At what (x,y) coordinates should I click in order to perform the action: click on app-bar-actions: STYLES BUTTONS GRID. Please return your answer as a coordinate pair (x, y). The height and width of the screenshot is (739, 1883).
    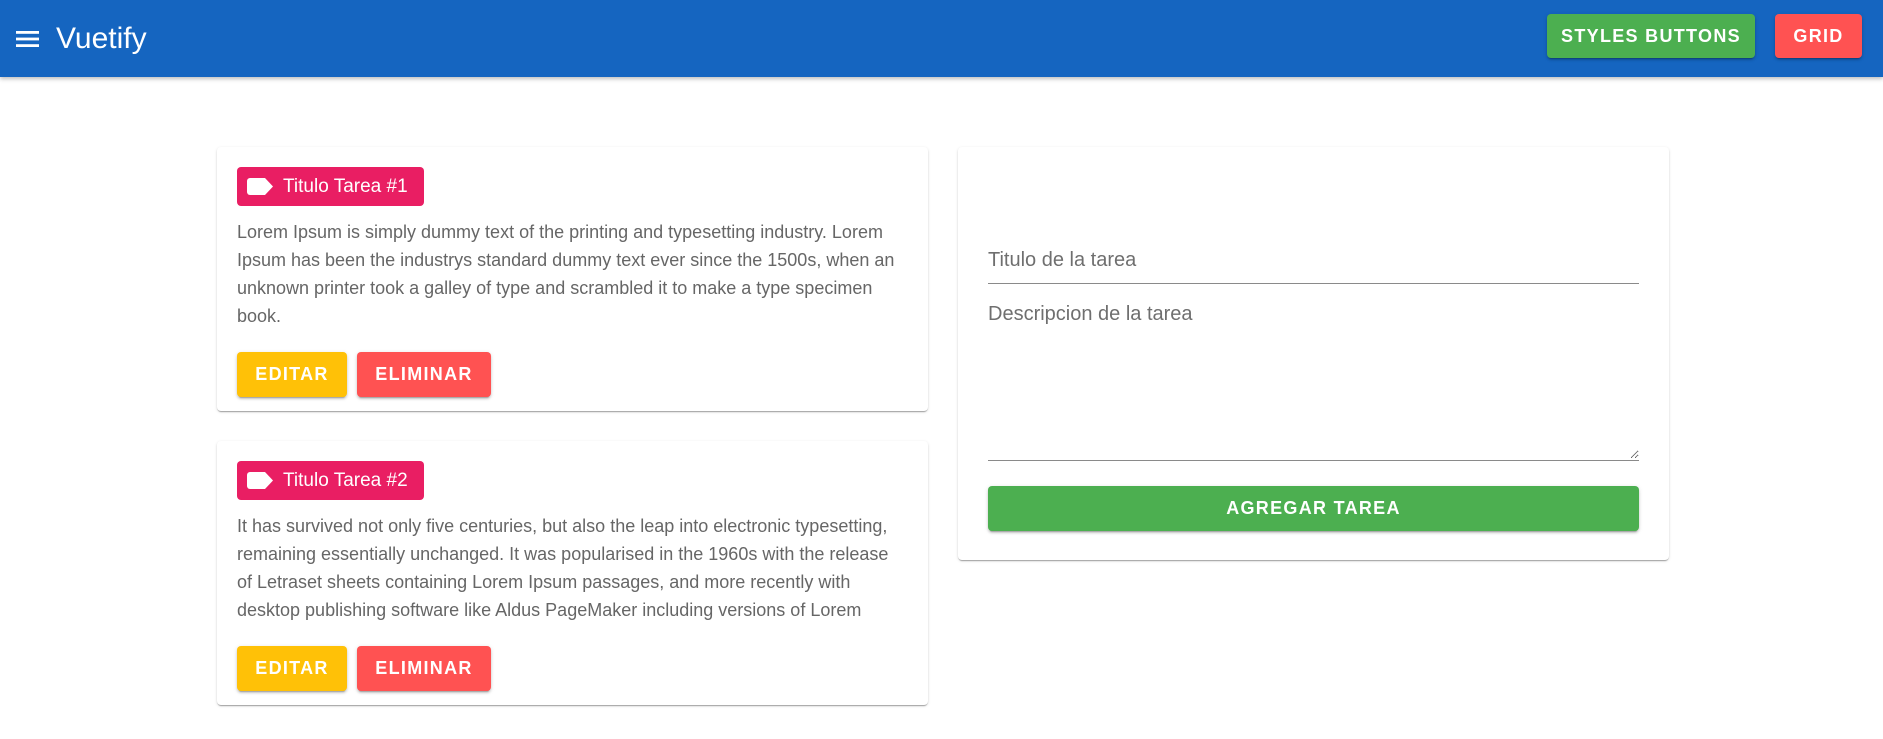
    Looking at the image, I should click on (1704, 36).